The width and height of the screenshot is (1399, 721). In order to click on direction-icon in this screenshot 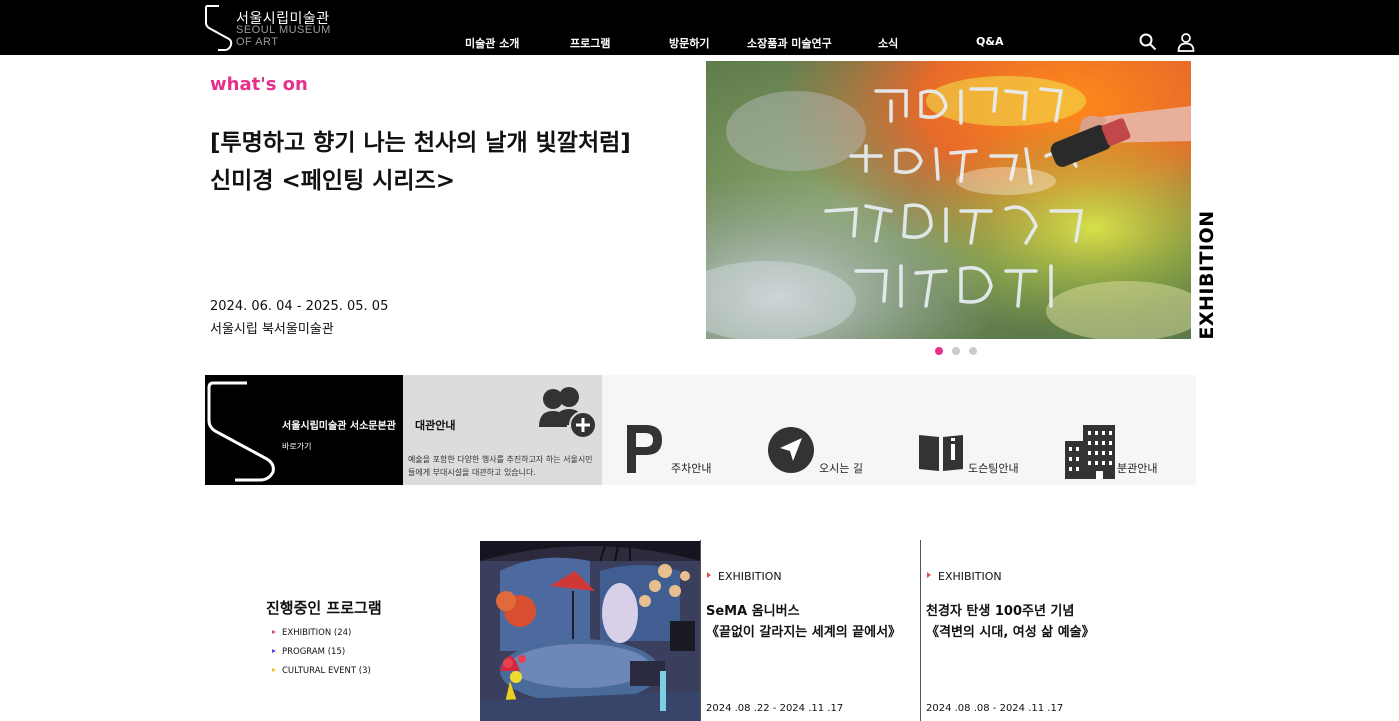, I will do `click(791, 450)`.